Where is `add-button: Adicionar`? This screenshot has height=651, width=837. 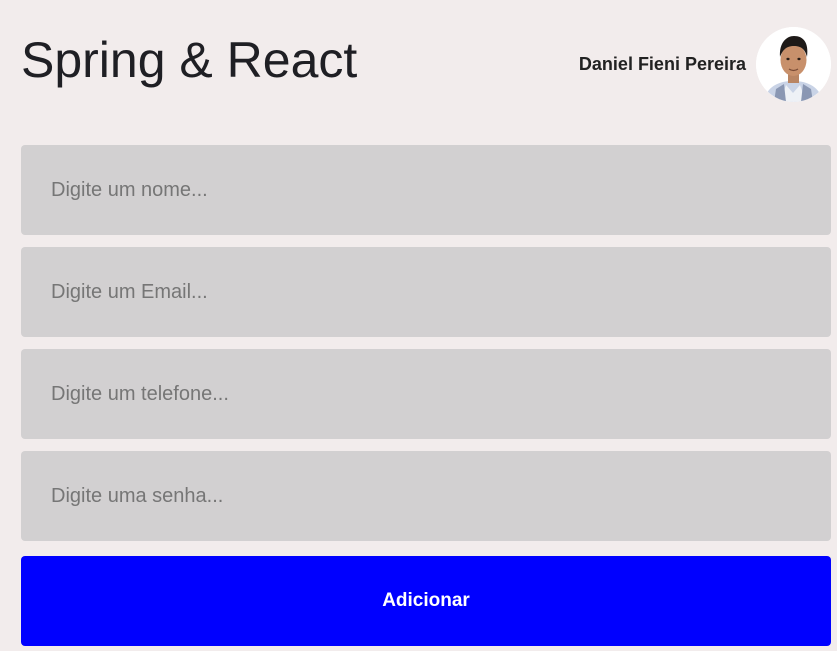
add-button: Adicionar is located at coordinates (426, 601).